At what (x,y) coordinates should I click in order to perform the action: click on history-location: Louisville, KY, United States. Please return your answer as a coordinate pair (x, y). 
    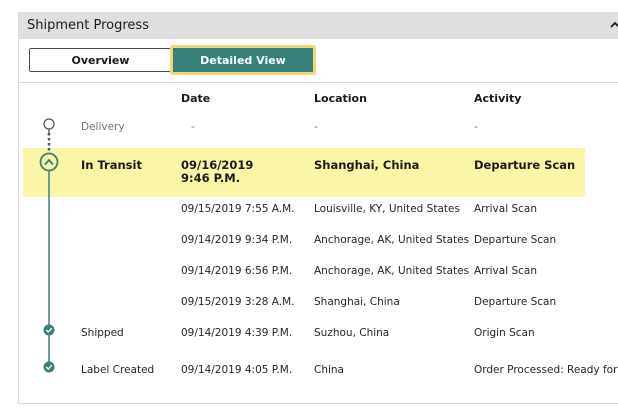
    Looking at the image, I should click on (387, 209).